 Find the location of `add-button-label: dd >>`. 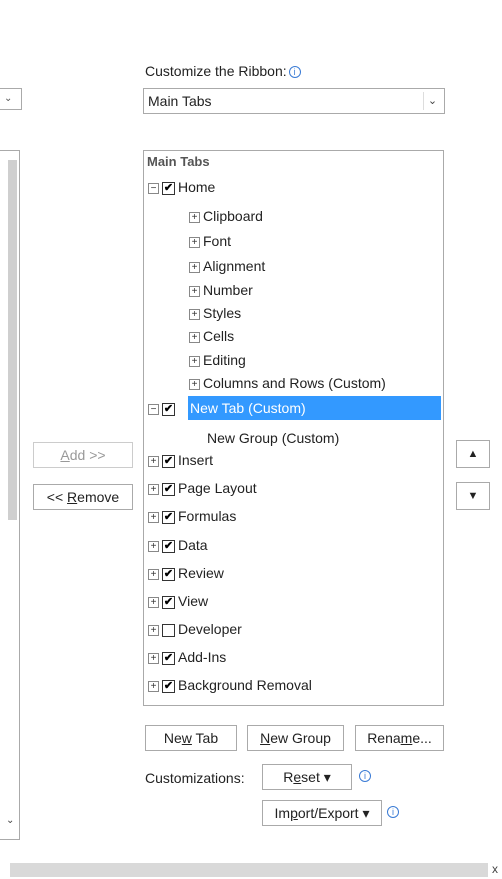

add-button-label: dd >> is located at coordinates (87, 455).